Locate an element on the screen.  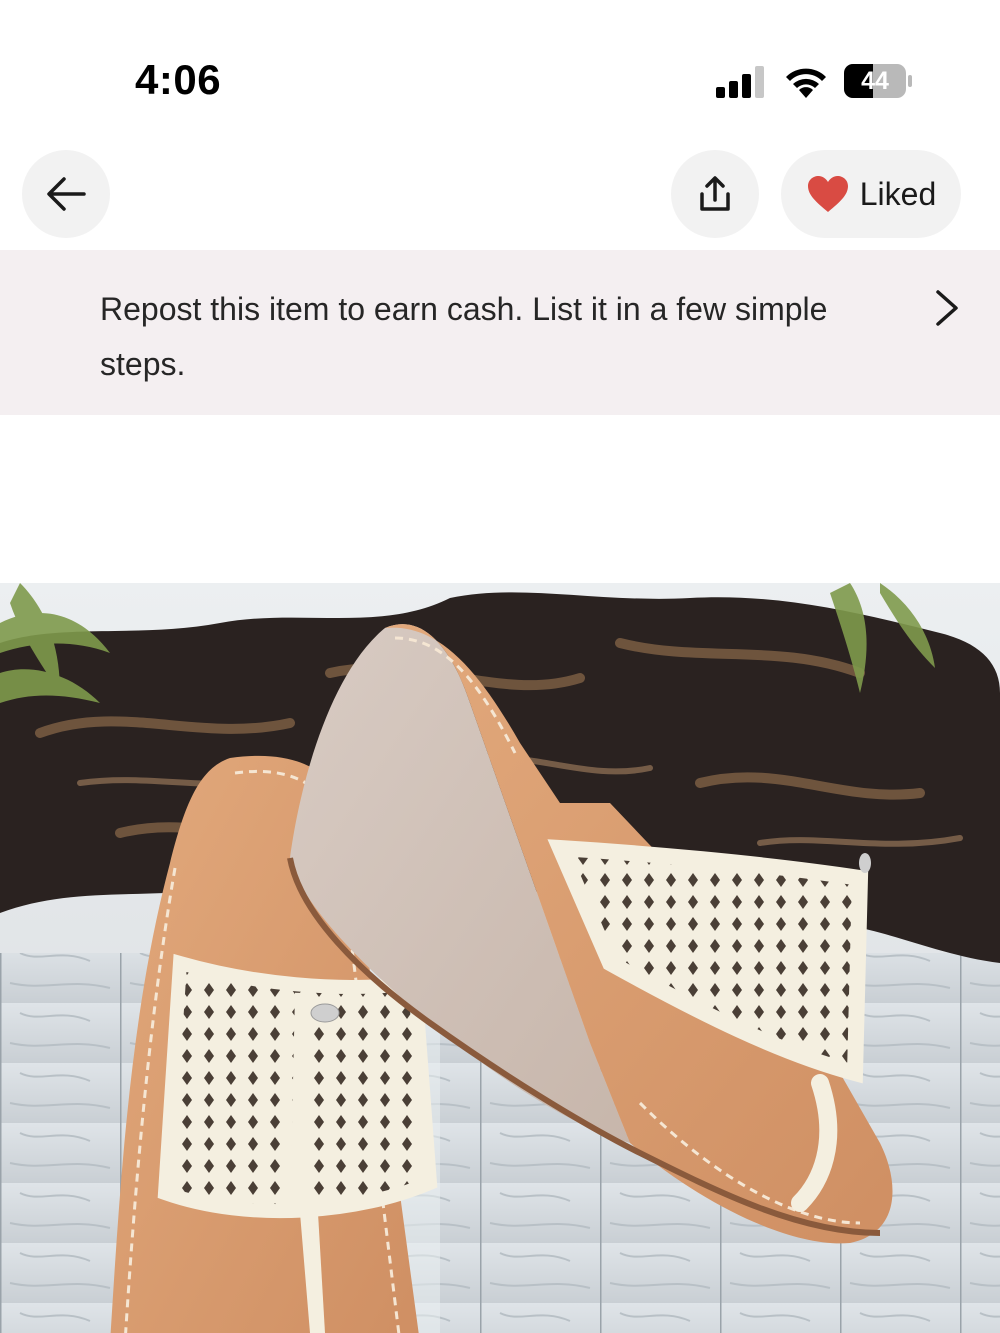
share-upload-icon is located at coordinates (715, 193).